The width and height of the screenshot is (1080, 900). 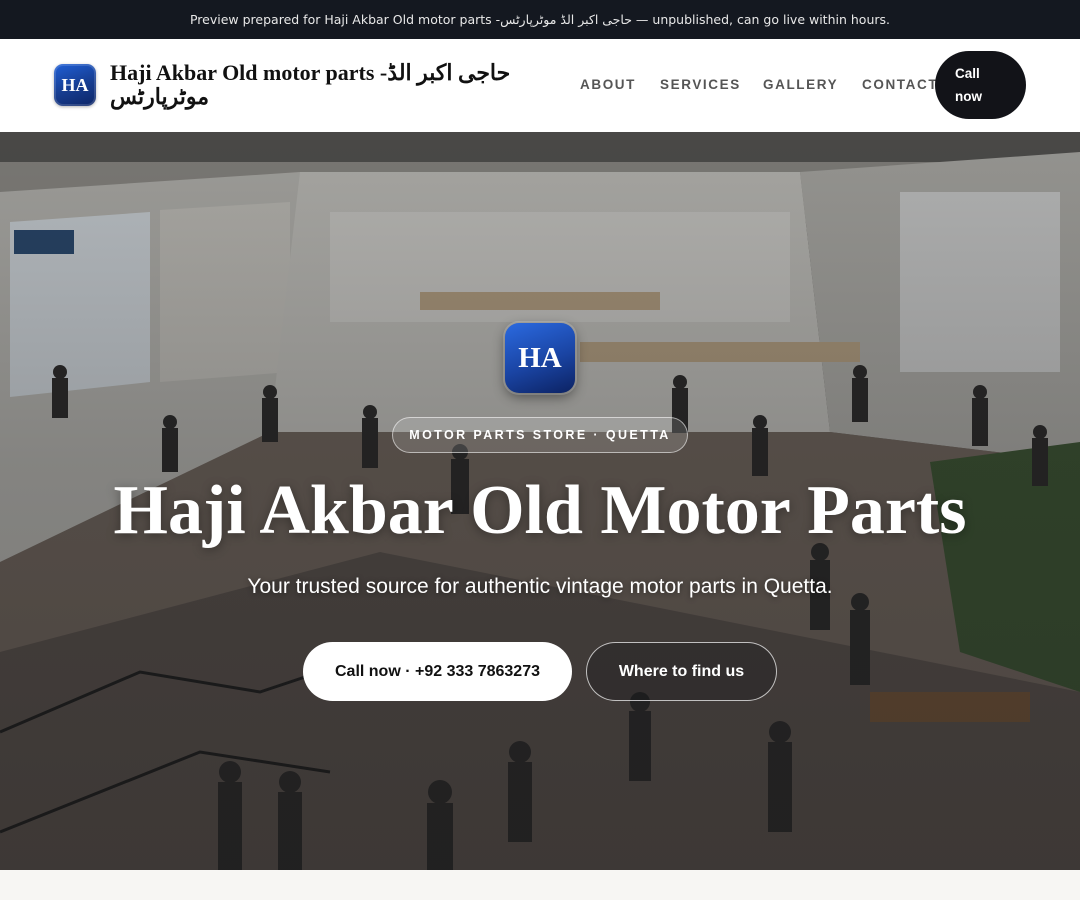 I want to click on header-call-button: Call now, so click(x=980, y=85).